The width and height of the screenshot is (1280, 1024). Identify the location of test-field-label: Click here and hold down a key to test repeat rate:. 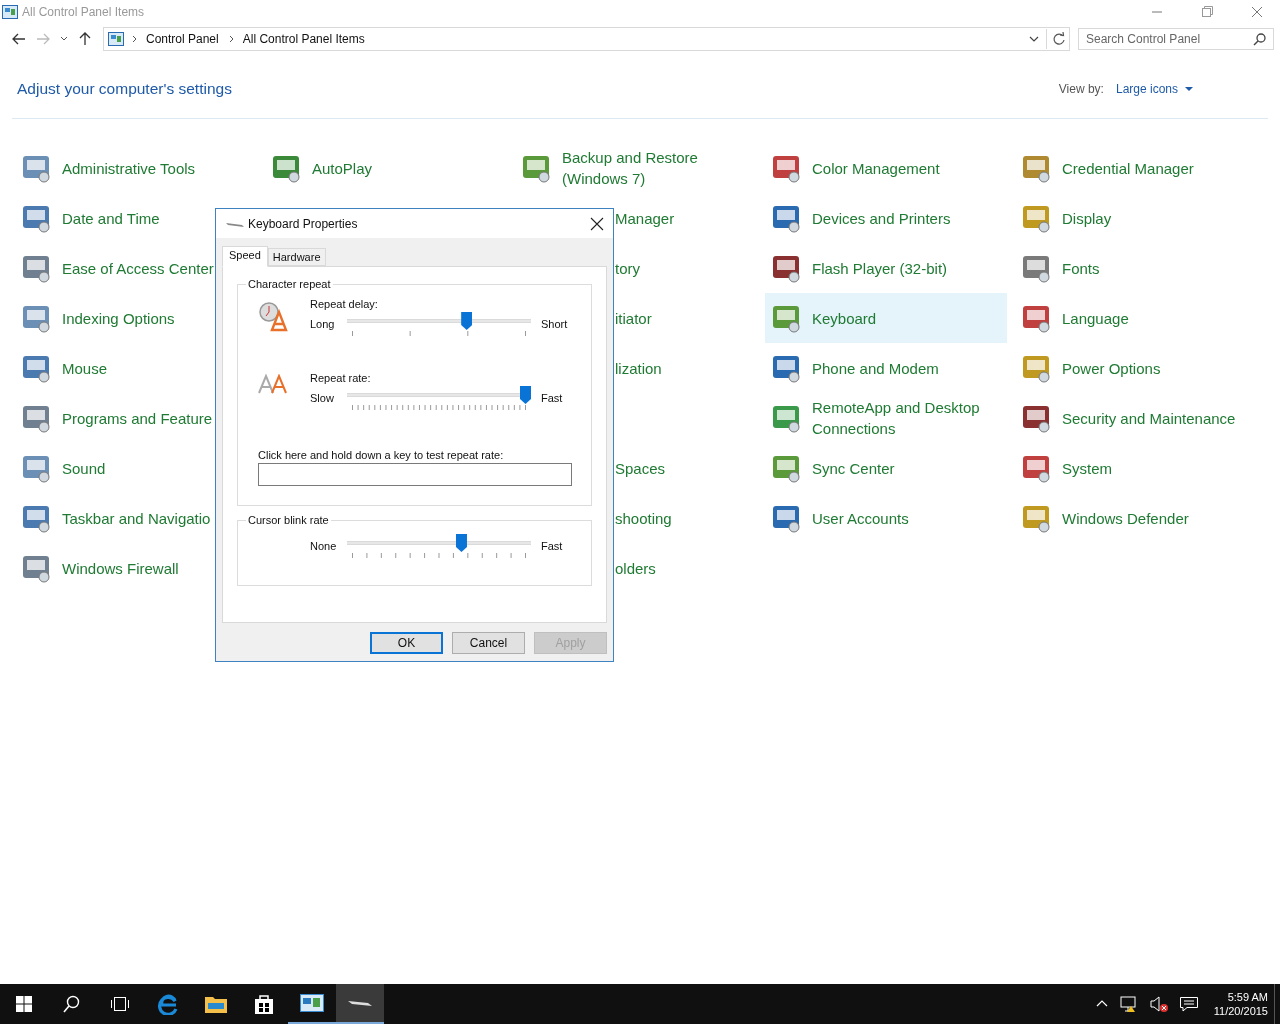
(381, 455).